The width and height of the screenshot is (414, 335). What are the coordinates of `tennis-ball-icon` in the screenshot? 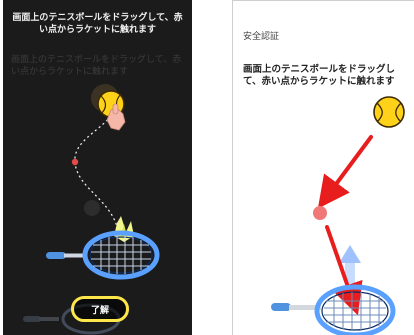 It's located at (389, 112).